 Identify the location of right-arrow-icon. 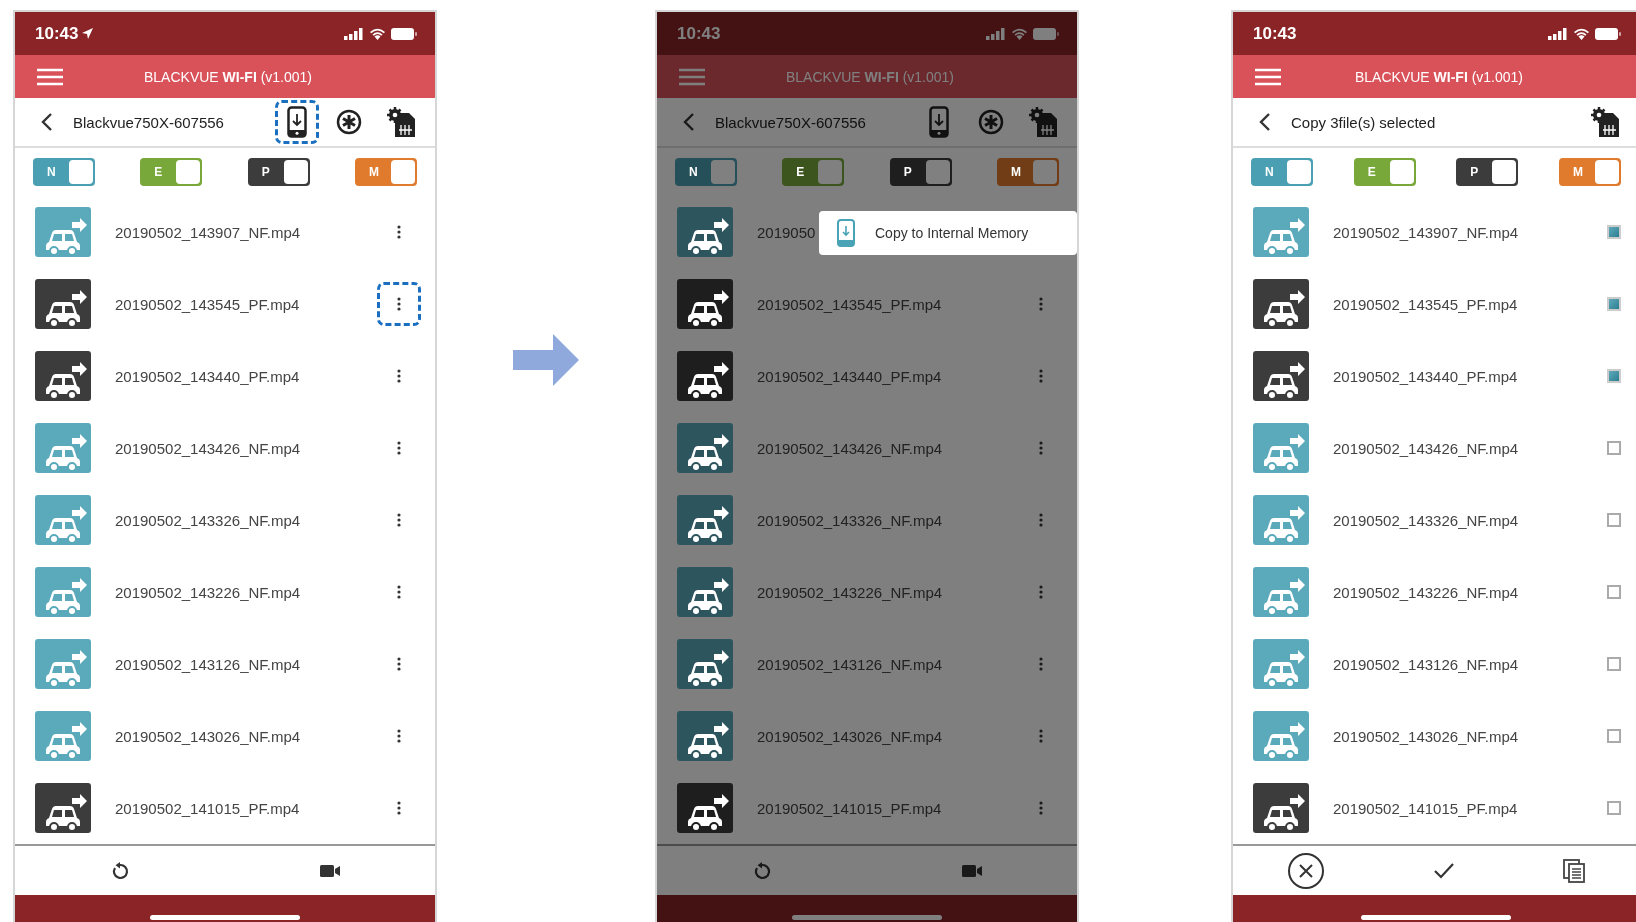
(546, 360).